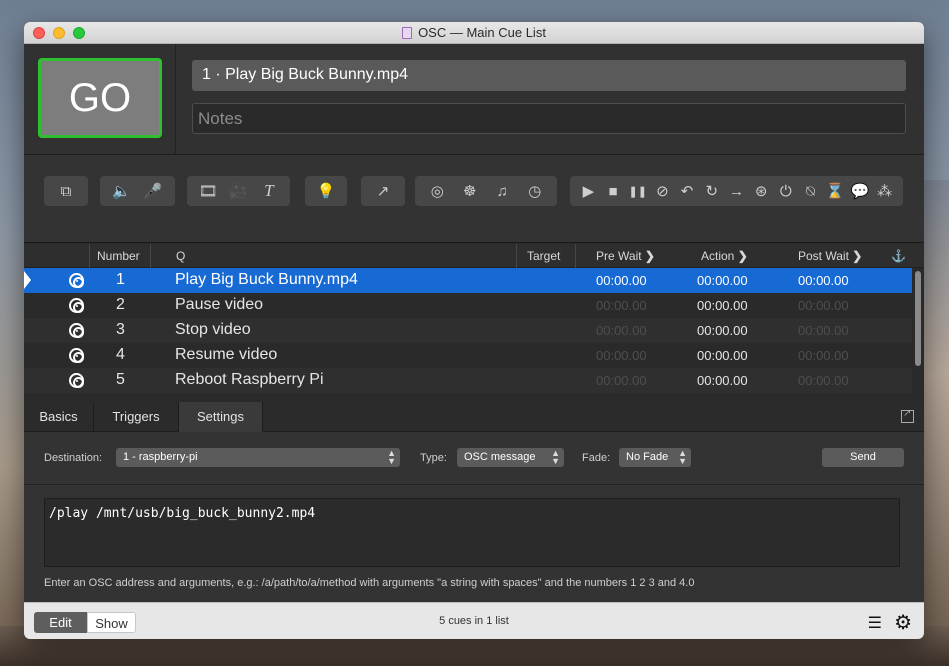 The height and width of the screenshot is (666, 949). I want to click on anchor-icon: ⚓, so click(898, 256).